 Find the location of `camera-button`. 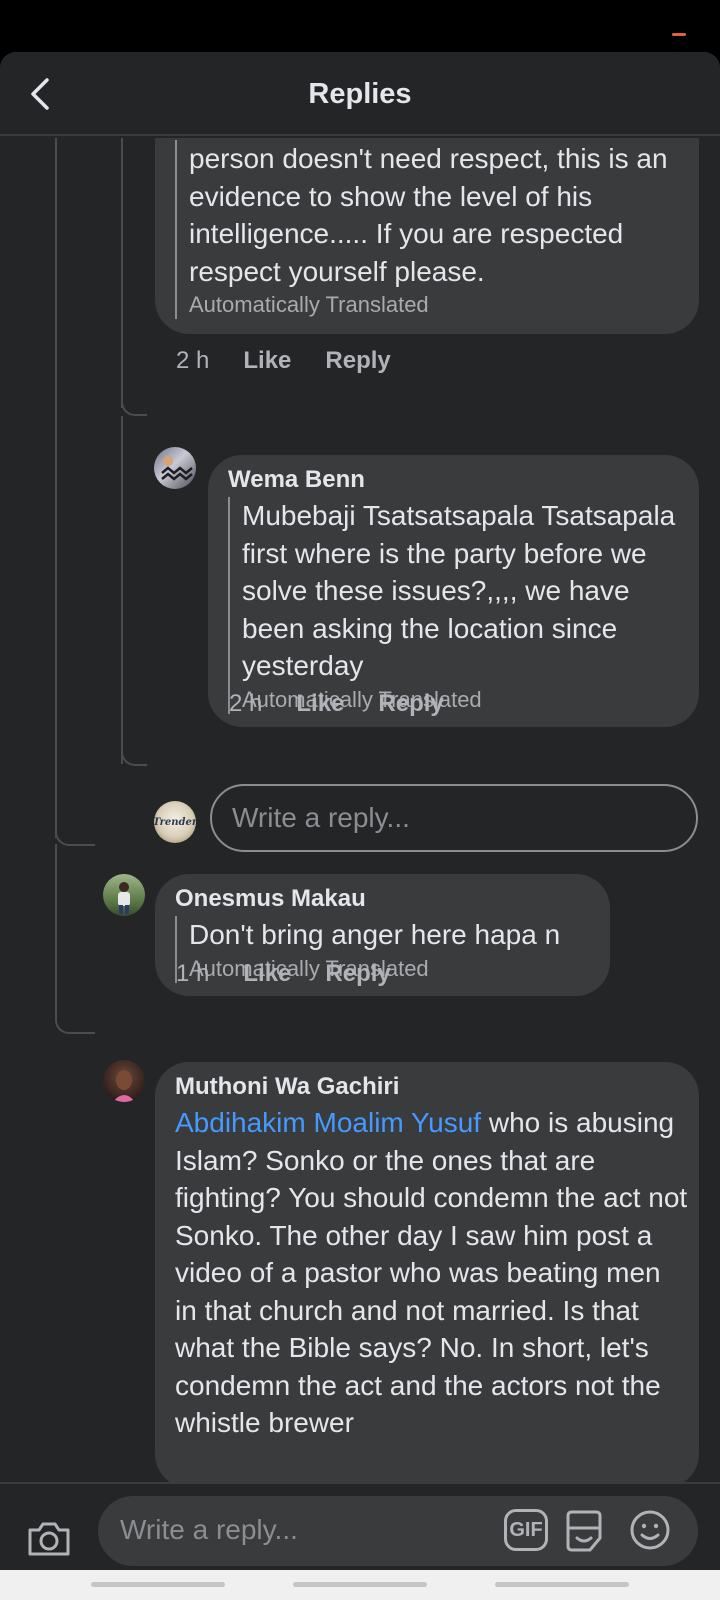

camera-button is located at coordinates (49, 1538).